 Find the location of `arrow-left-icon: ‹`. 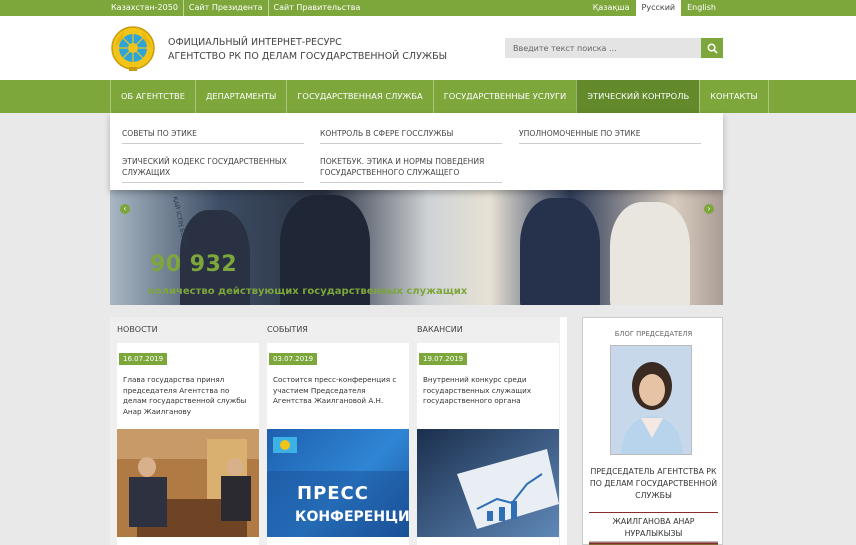

arrow-left-icon: ‹ is located at coordinates (125, 208).